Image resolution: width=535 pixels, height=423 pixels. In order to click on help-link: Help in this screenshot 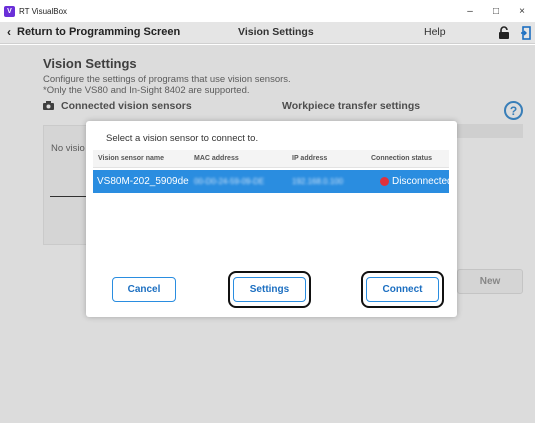, I will do `click(435, 32)`.